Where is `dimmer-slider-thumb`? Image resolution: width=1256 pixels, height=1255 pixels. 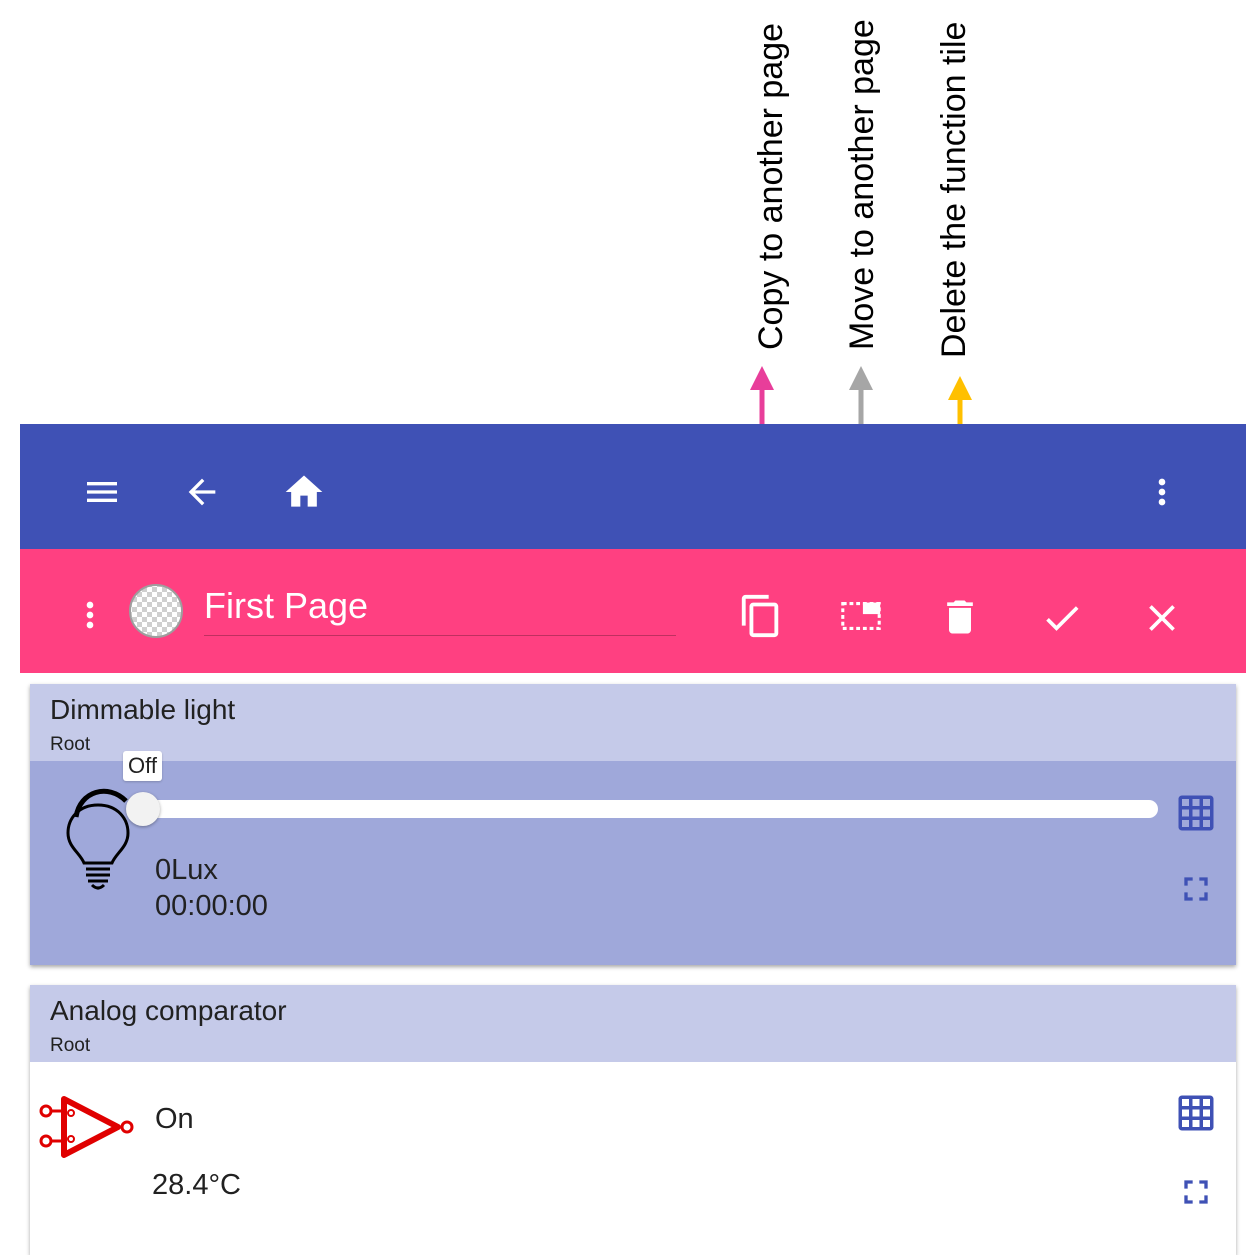 dimmer-slider-thumb is located at coordinates (143, 809).